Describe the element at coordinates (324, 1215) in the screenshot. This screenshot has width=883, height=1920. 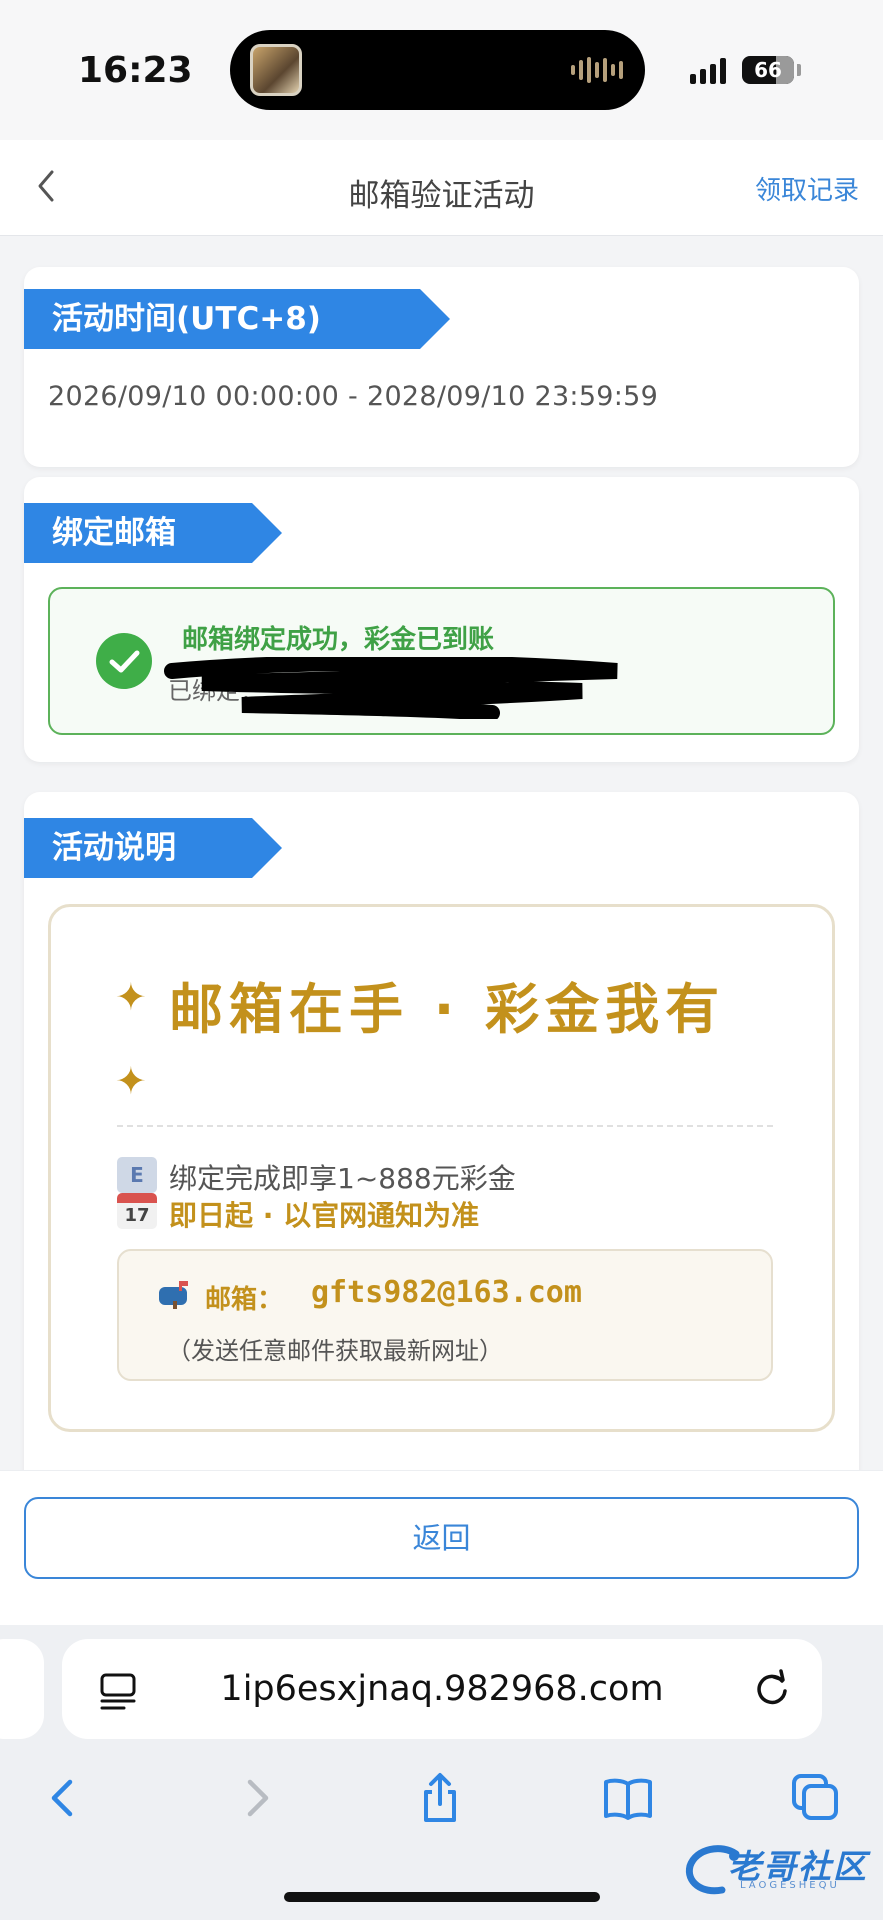
I see `promo-line-period: 即日起 · 以官网通知为准` at that location.